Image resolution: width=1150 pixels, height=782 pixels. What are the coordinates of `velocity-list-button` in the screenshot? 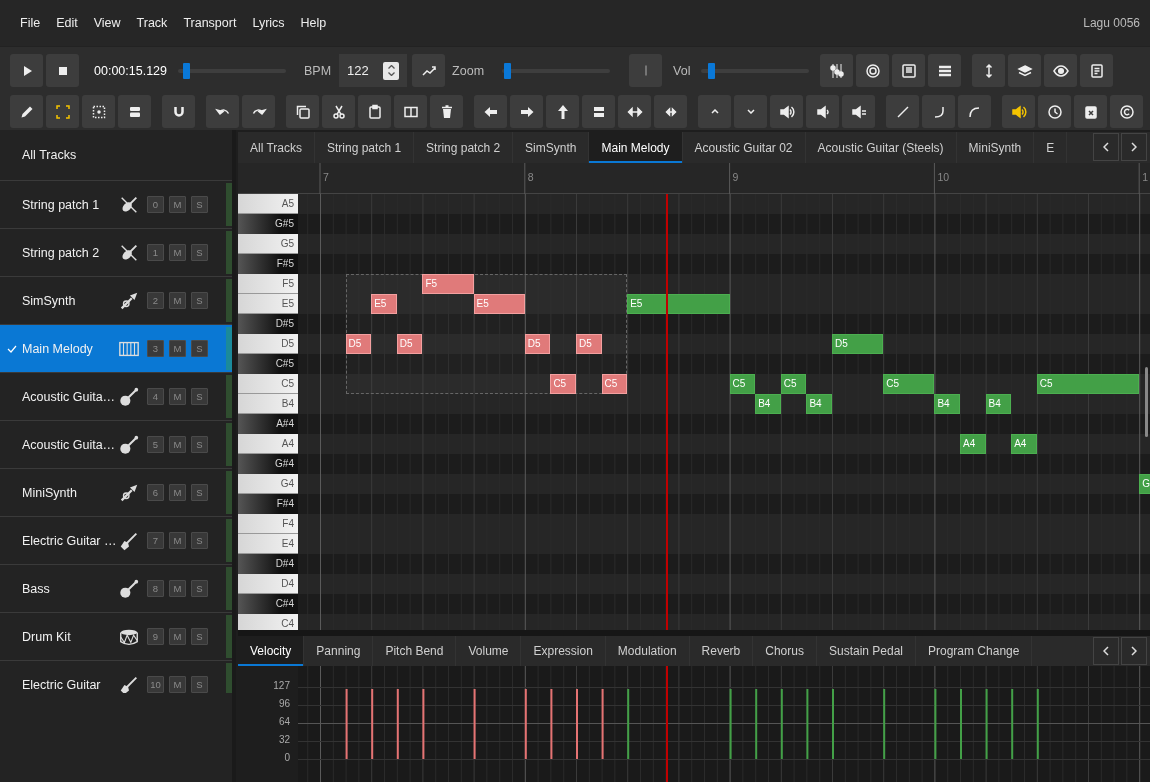 It's located at (858, 111).